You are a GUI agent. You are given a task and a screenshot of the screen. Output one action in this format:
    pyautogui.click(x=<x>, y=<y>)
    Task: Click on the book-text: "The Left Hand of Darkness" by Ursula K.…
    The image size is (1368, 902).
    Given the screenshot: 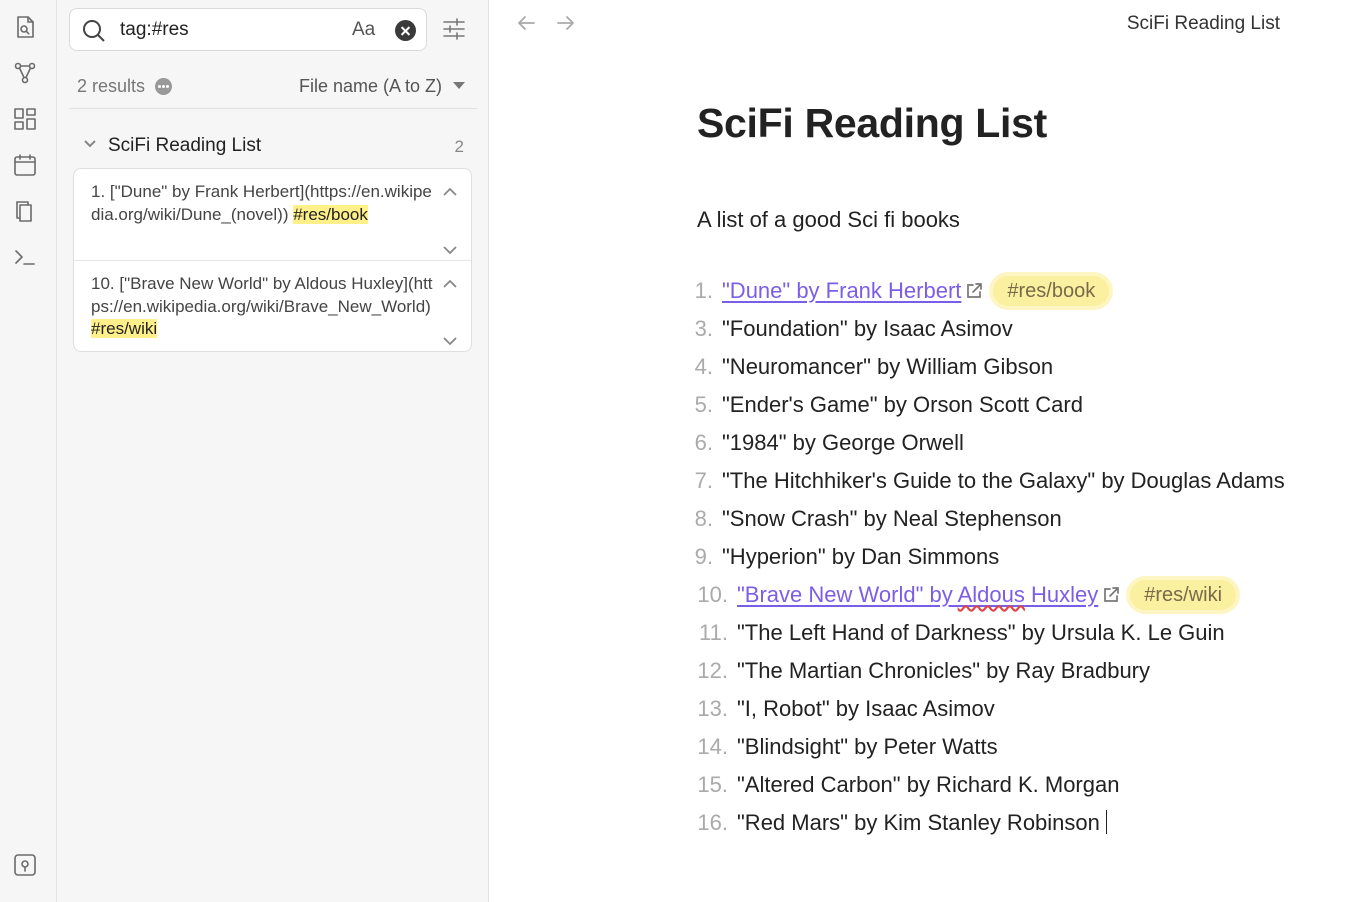 What is the action you would take?
    pyautogui.click(x=981, y=632)
    